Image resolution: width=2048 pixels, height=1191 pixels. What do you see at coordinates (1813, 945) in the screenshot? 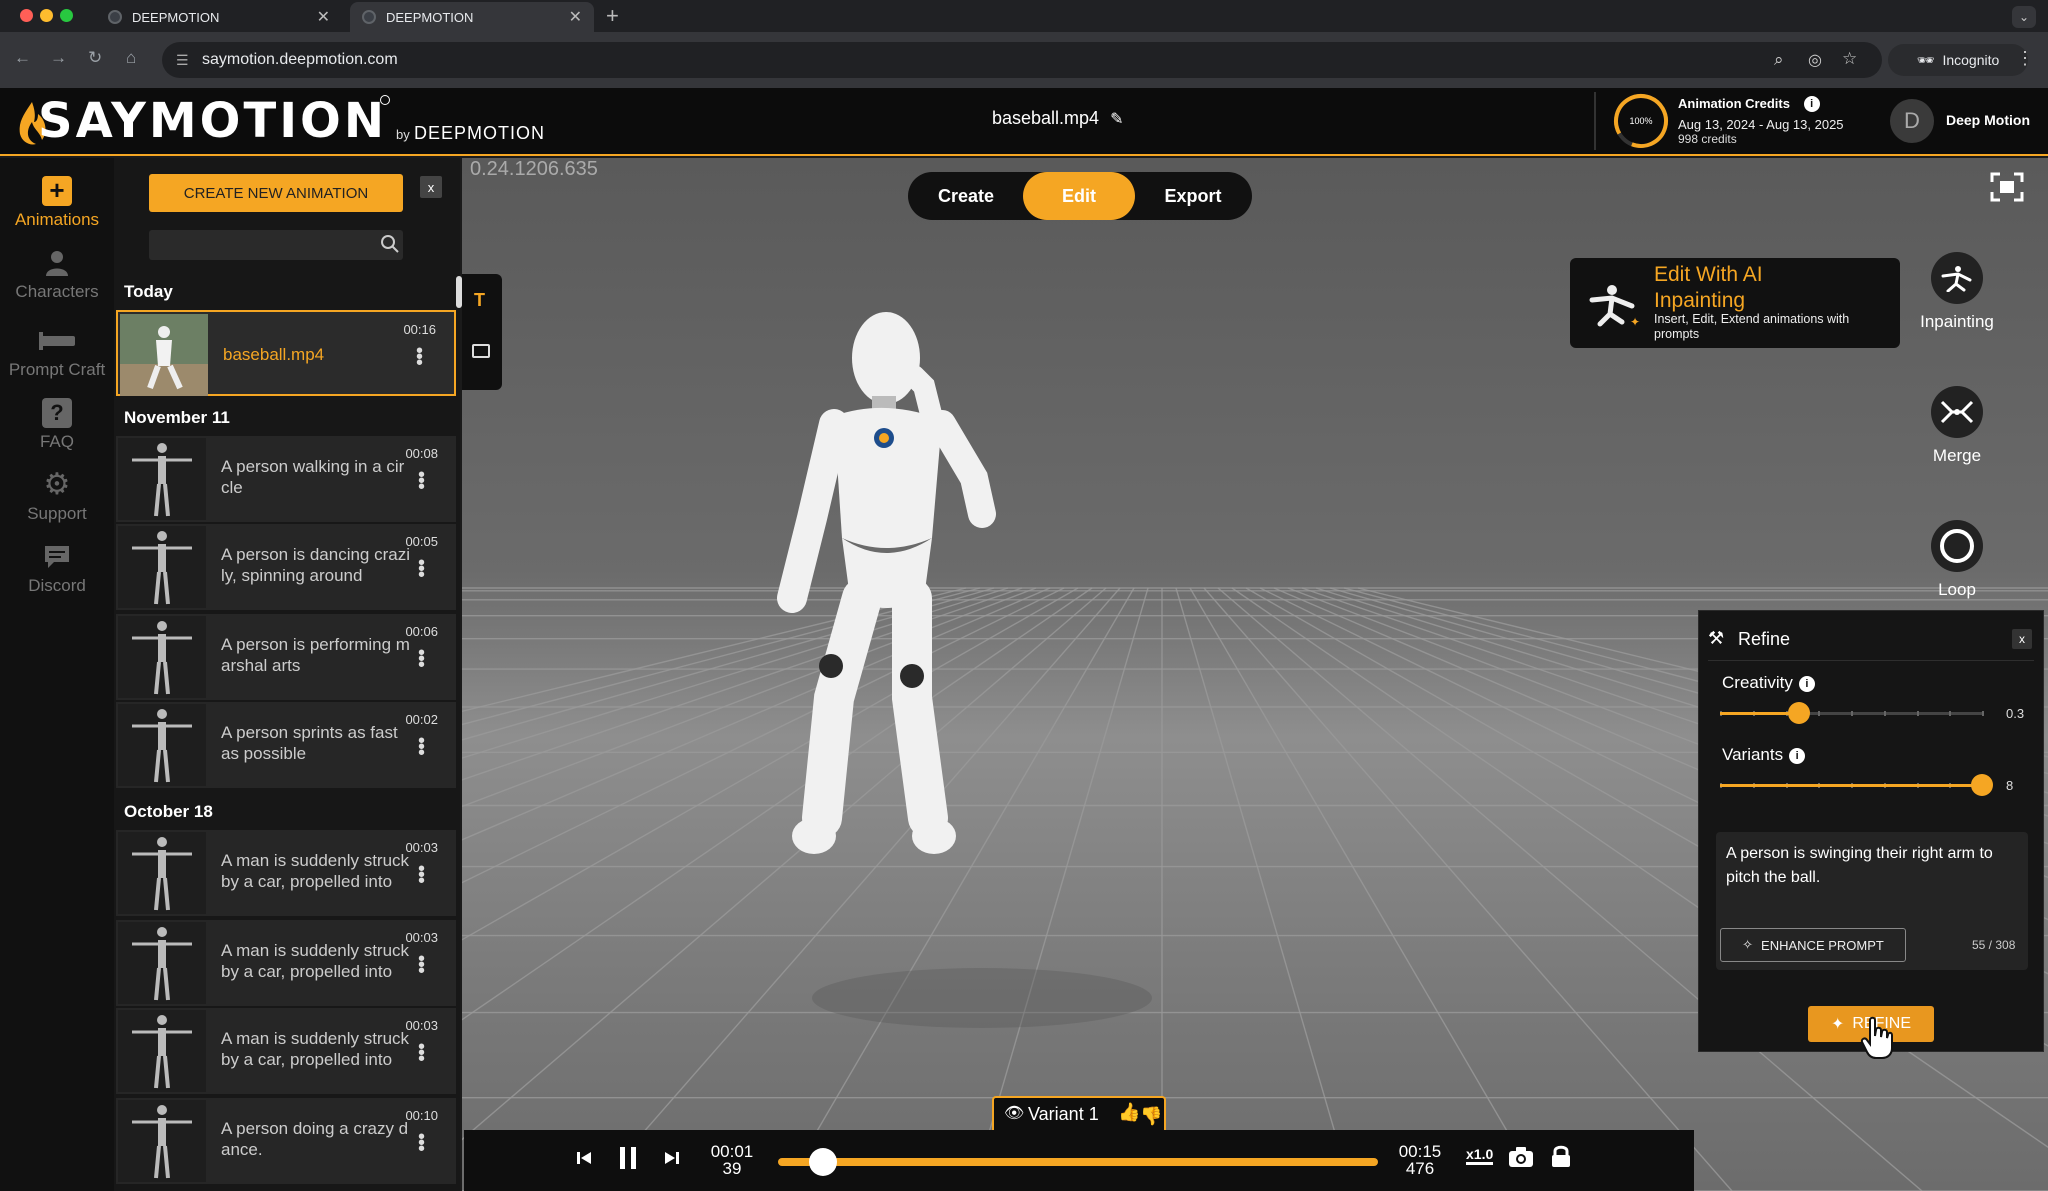
I see `enhance-prompt-button: ✧ ENHANCE PROMPT` at bounding box center [1813, 945].